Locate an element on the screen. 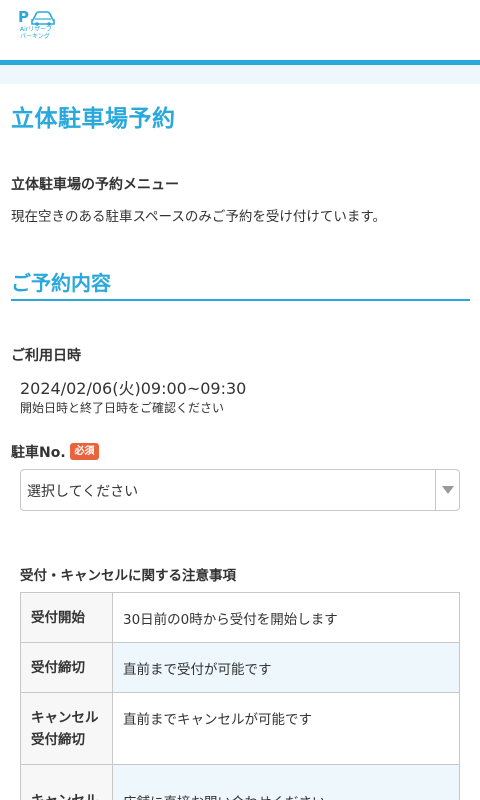 This screenshot has height=800, width=480. row-value: 30日前の0時から受付を開始します is located at coordinates (286, 617).